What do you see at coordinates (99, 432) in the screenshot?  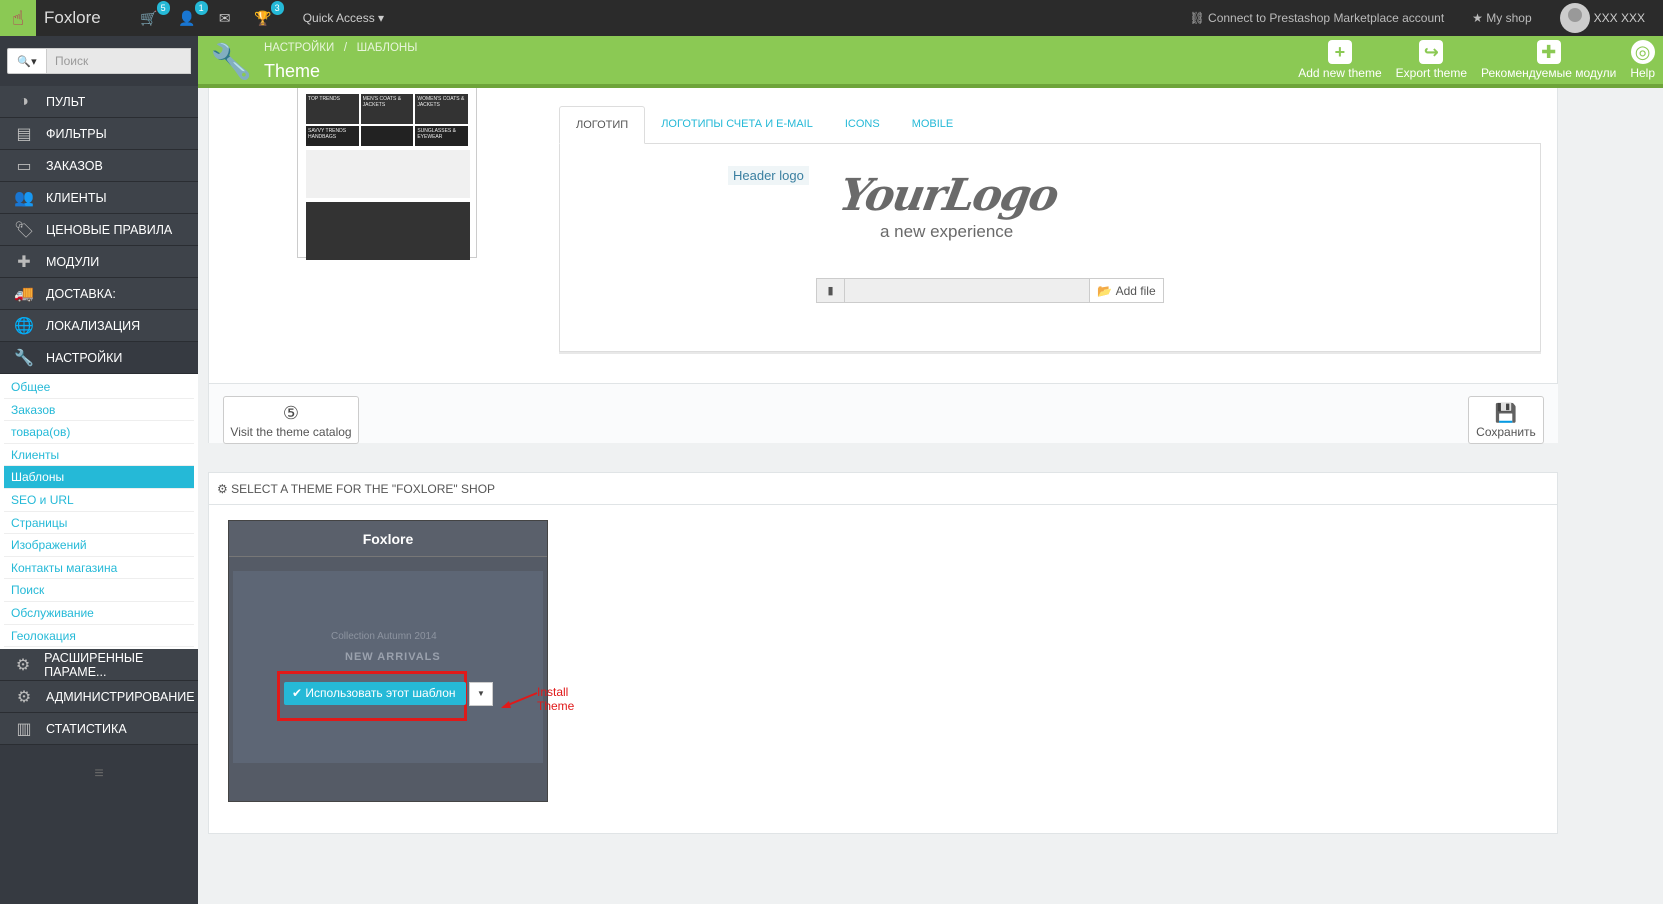 I see `submenu-item-products: товара(ов)` at bounding box center [99, 432].